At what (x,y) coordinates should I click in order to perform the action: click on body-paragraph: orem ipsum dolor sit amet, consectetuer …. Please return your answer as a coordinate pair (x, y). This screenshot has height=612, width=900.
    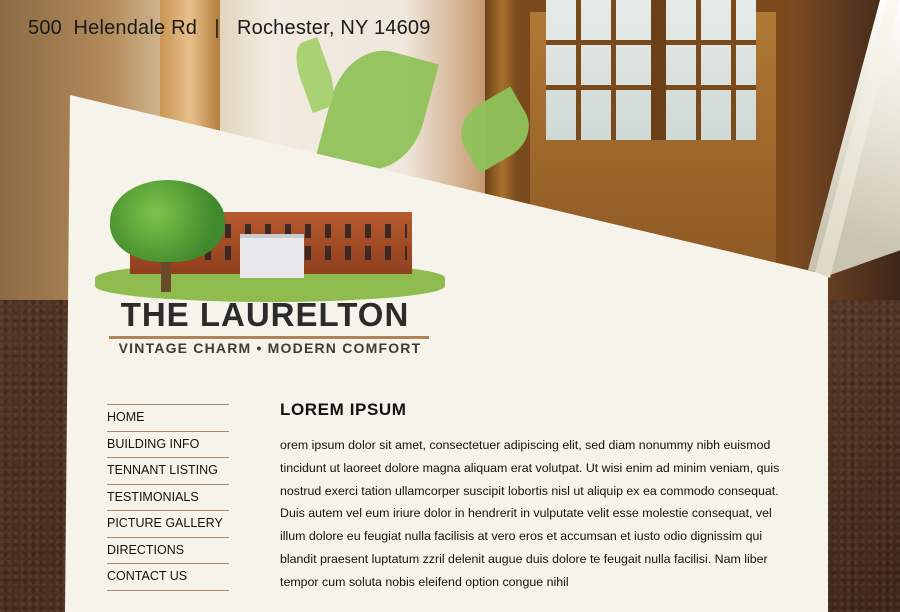
    Looking at the image, I should click on (530, 513).